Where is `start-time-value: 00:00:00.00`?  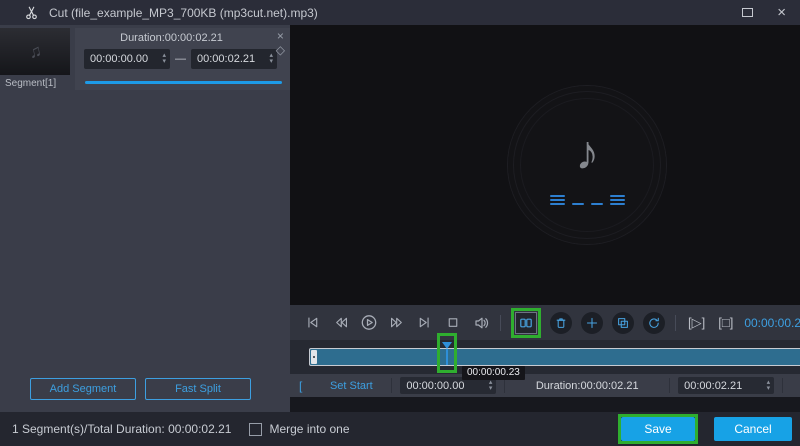 start-time-value: 00:00:00.00 is located at coordinates (435, 385).